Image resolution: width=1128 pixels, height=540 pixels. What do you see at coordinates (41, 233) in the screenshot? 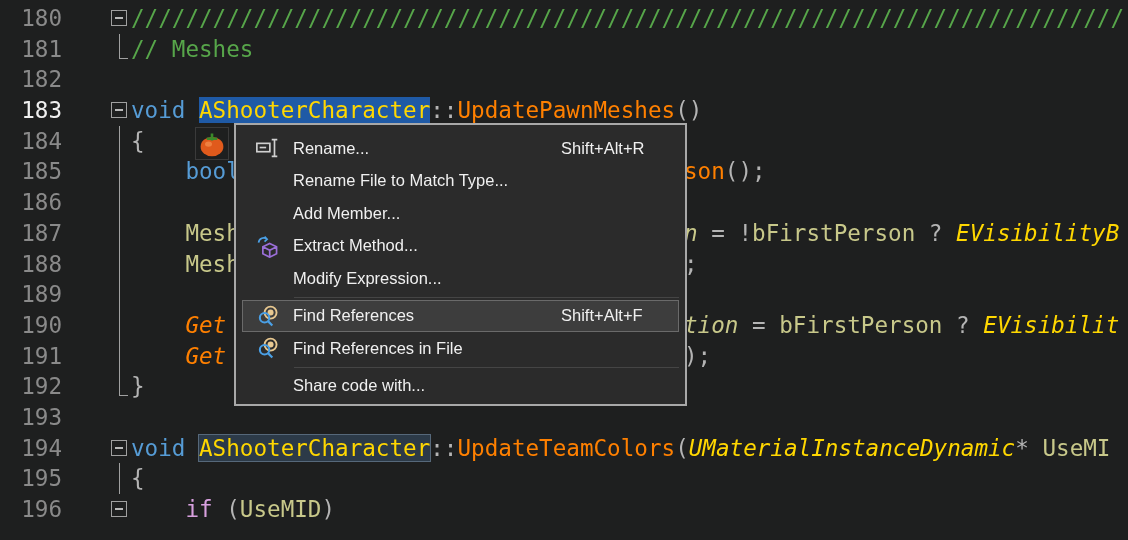
I see `line-number: 187` at bounding box center [41, 233].